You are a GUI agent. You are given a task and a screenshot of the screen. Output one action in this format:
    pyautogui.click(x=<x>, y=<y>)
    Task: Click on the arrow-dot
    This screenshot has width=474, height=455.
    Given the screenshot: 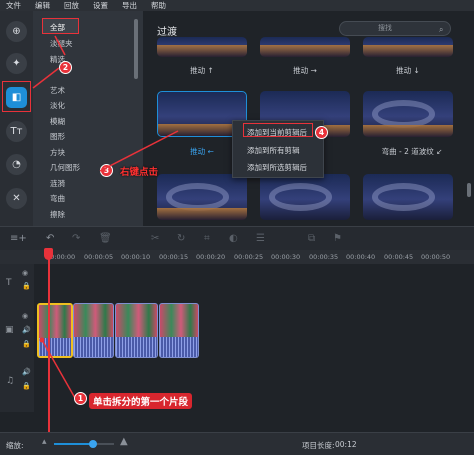 What is the action you would take?
    pyautogui.click(x=42, y=340)
    